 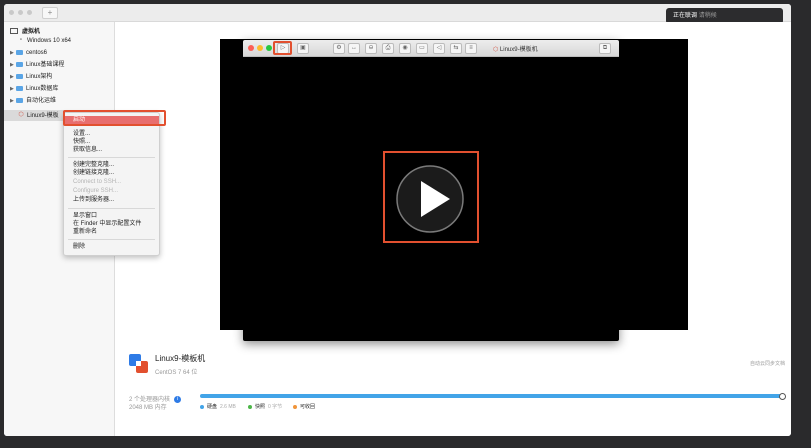 I want to click on settings-icon: ⚙, so click(x=339, y=48).